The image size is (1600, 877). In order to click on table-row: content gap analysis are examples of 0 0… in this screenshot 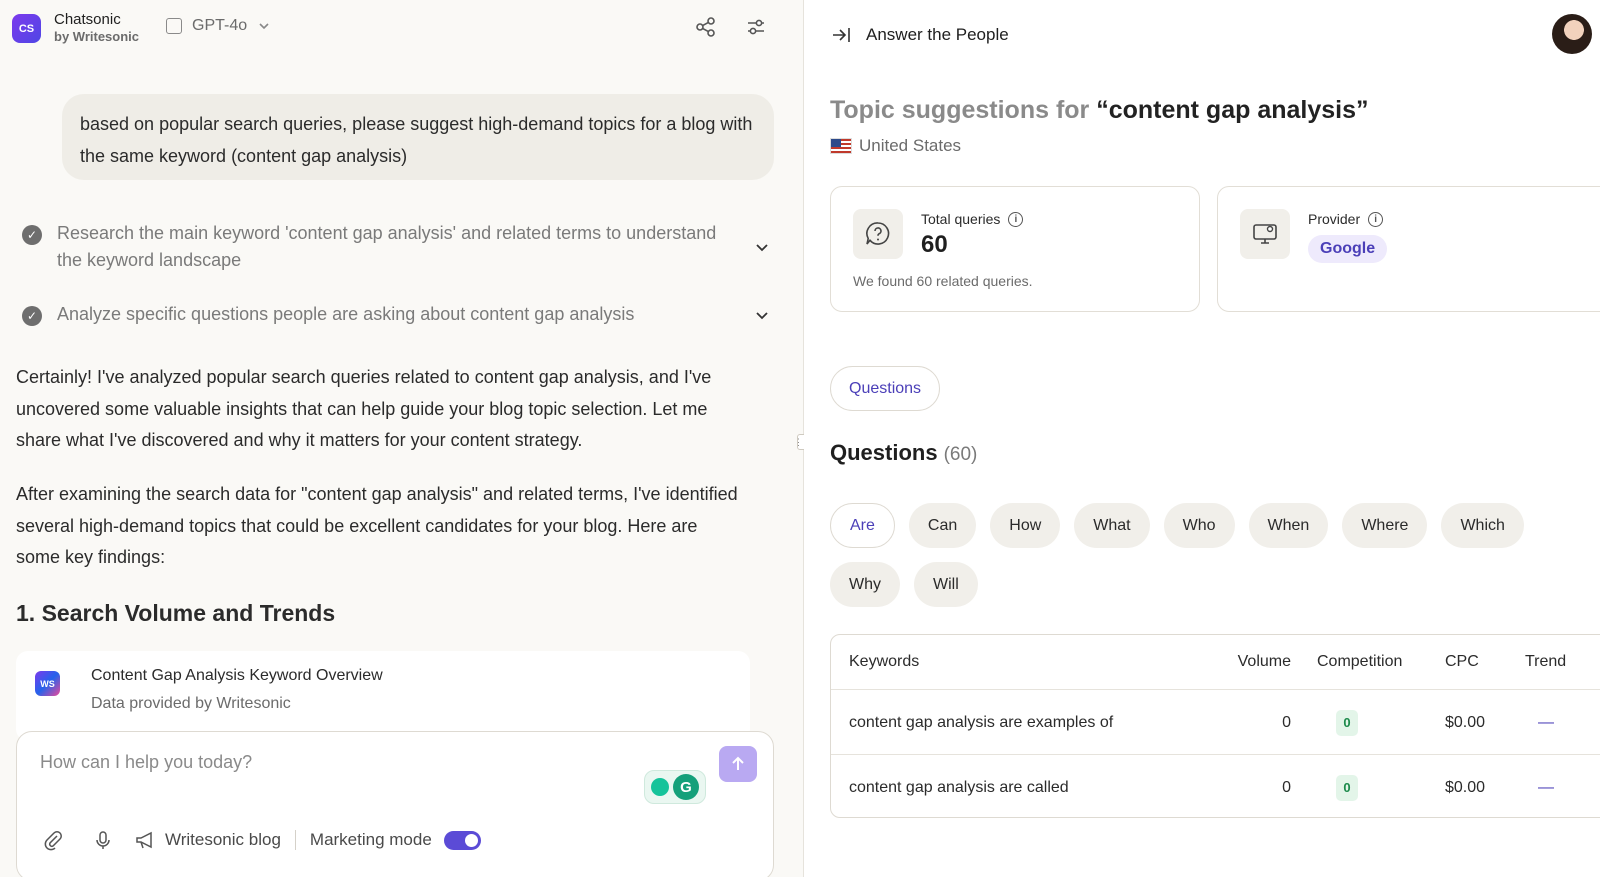, I will do `click(1215, 723)`.